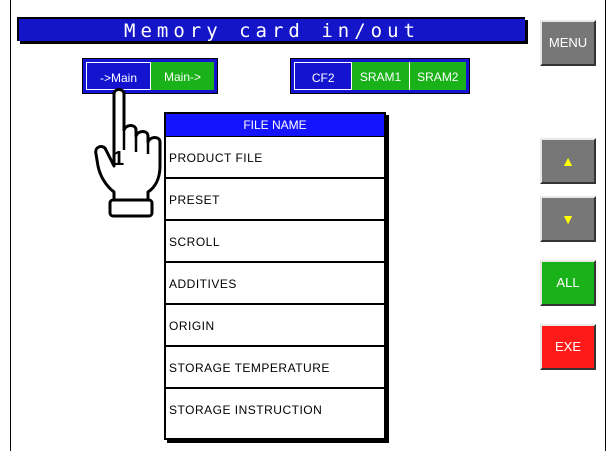 The height and width of the screenshot is (451, 607). What do you see at coordinates (128, 153) in the screenshot?
I see `pointing-hand-icon` at bounding box center [128, 153].